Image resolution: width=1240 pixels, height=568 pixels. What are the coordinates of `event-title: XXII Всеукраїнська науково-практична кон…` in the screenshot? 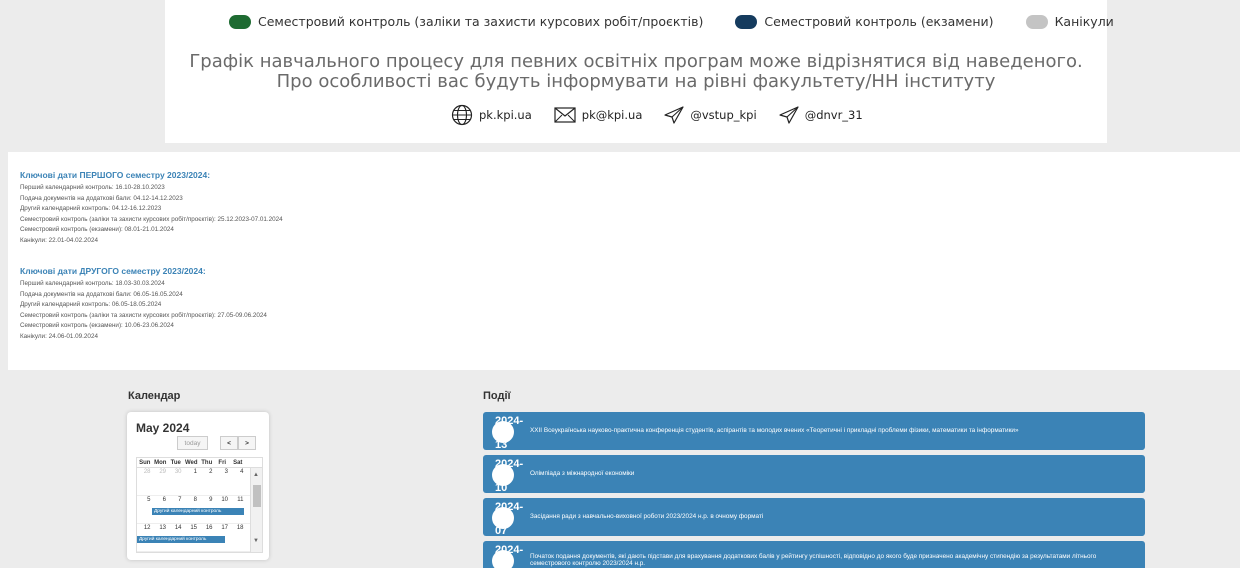 It's located at (774, 431).